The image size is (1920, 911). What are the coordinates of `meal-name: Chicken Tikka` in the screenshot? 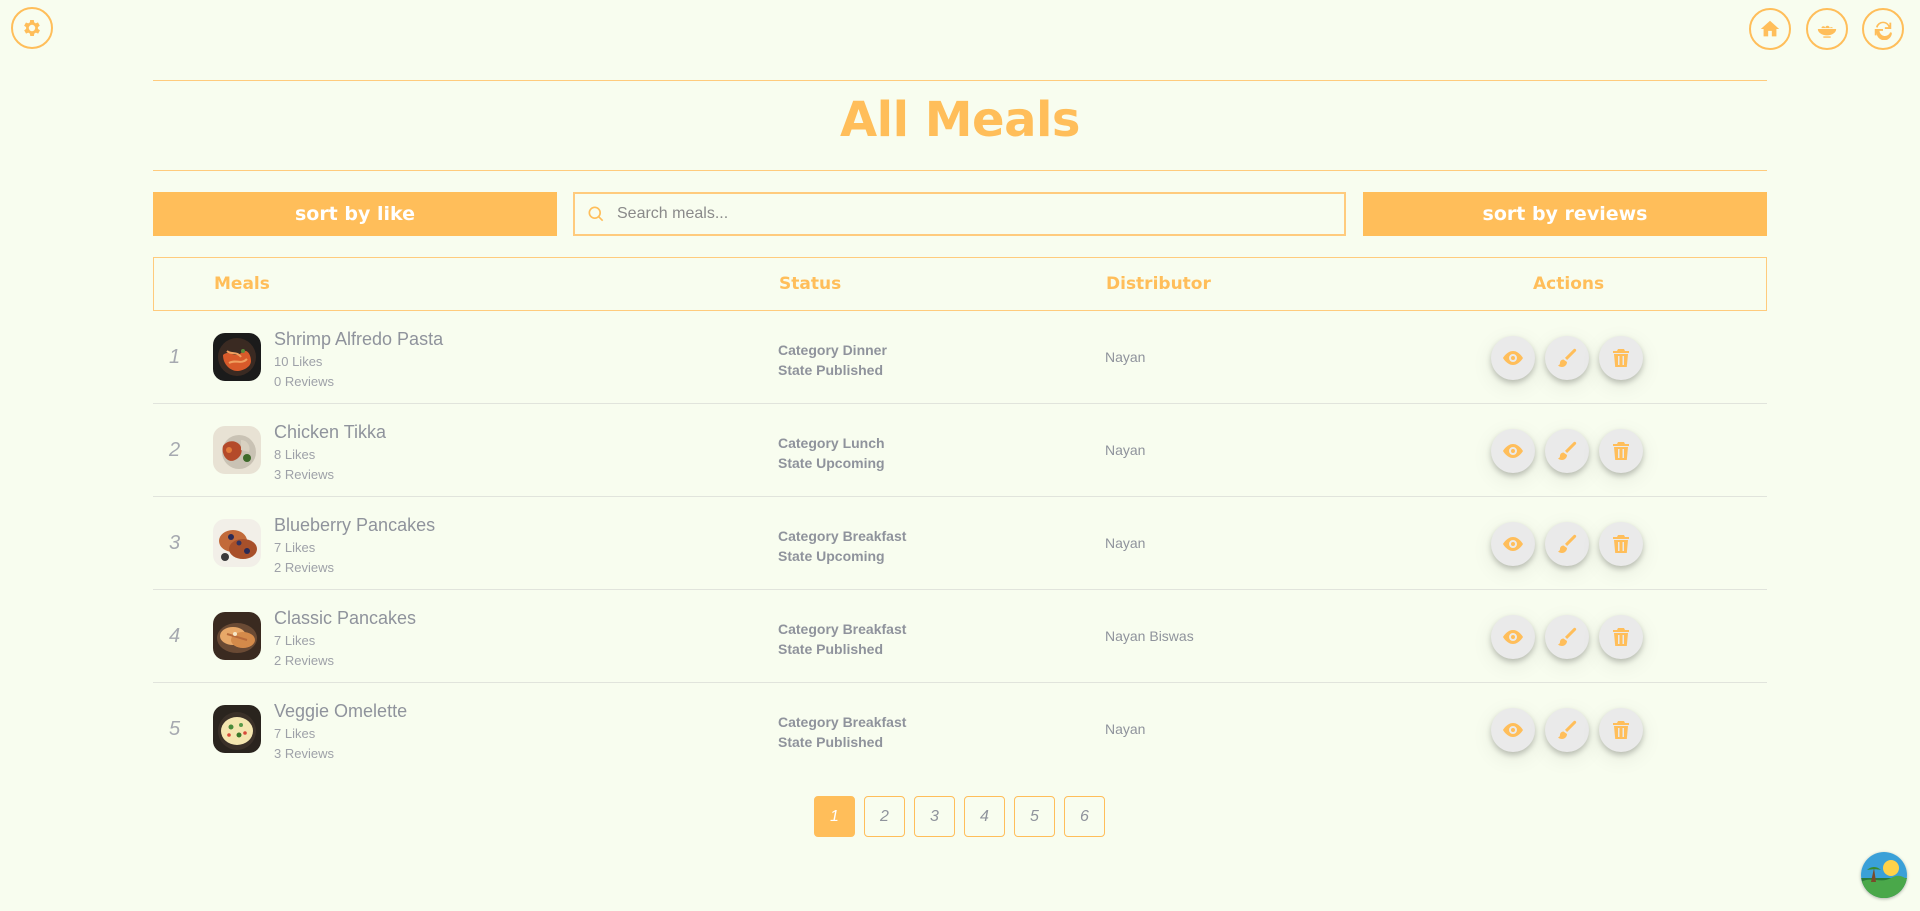 It's located at (330, 432).